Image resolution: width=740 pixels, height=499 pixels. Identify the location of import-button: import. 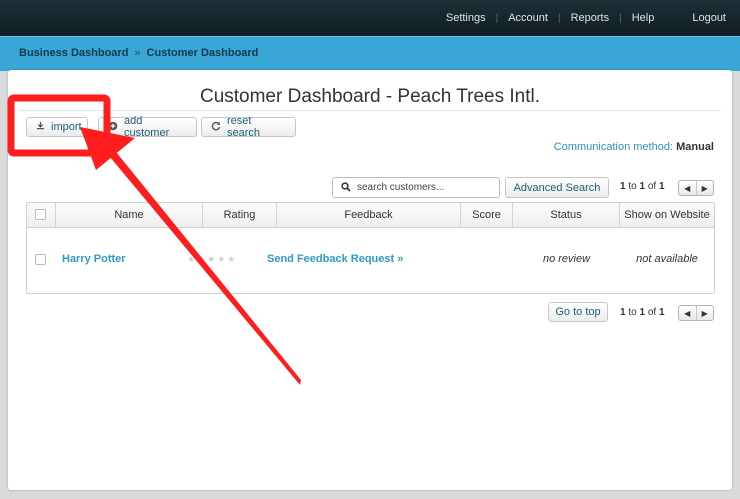
(57, 127).